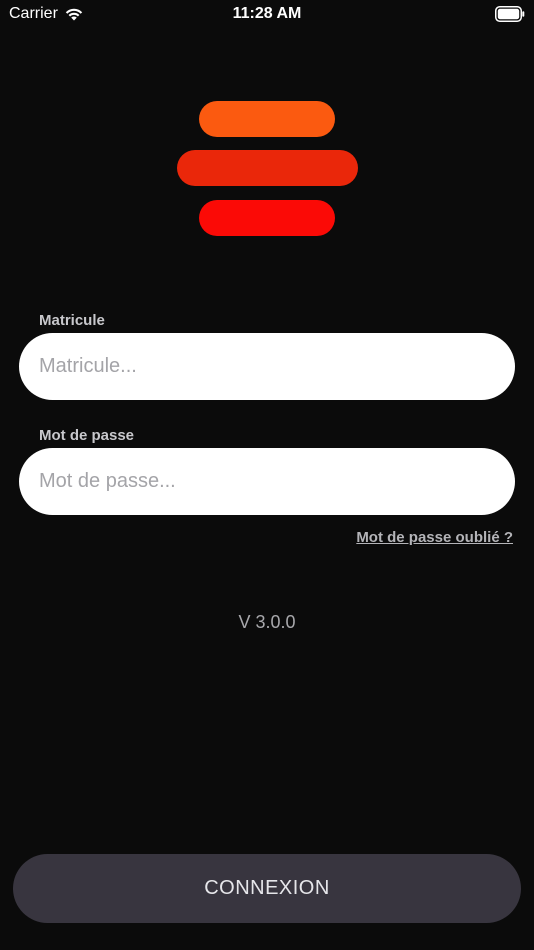  I want to click on logo-bar-bottom, so click(267, 218).